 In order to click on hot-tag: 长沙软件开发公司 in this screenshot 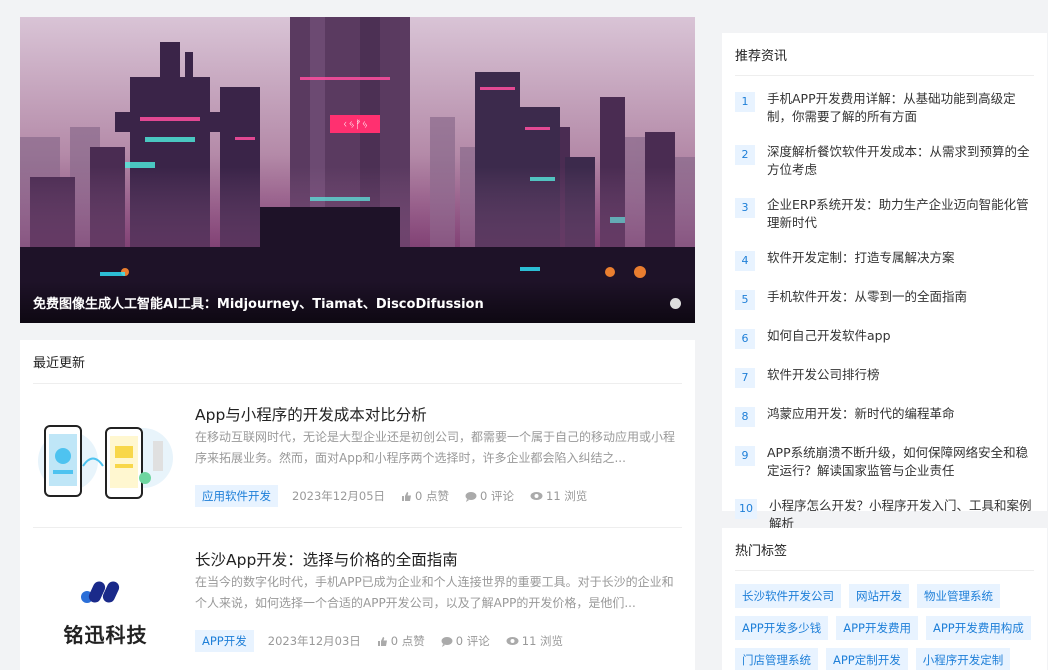, I will do `click(788, 596)`.